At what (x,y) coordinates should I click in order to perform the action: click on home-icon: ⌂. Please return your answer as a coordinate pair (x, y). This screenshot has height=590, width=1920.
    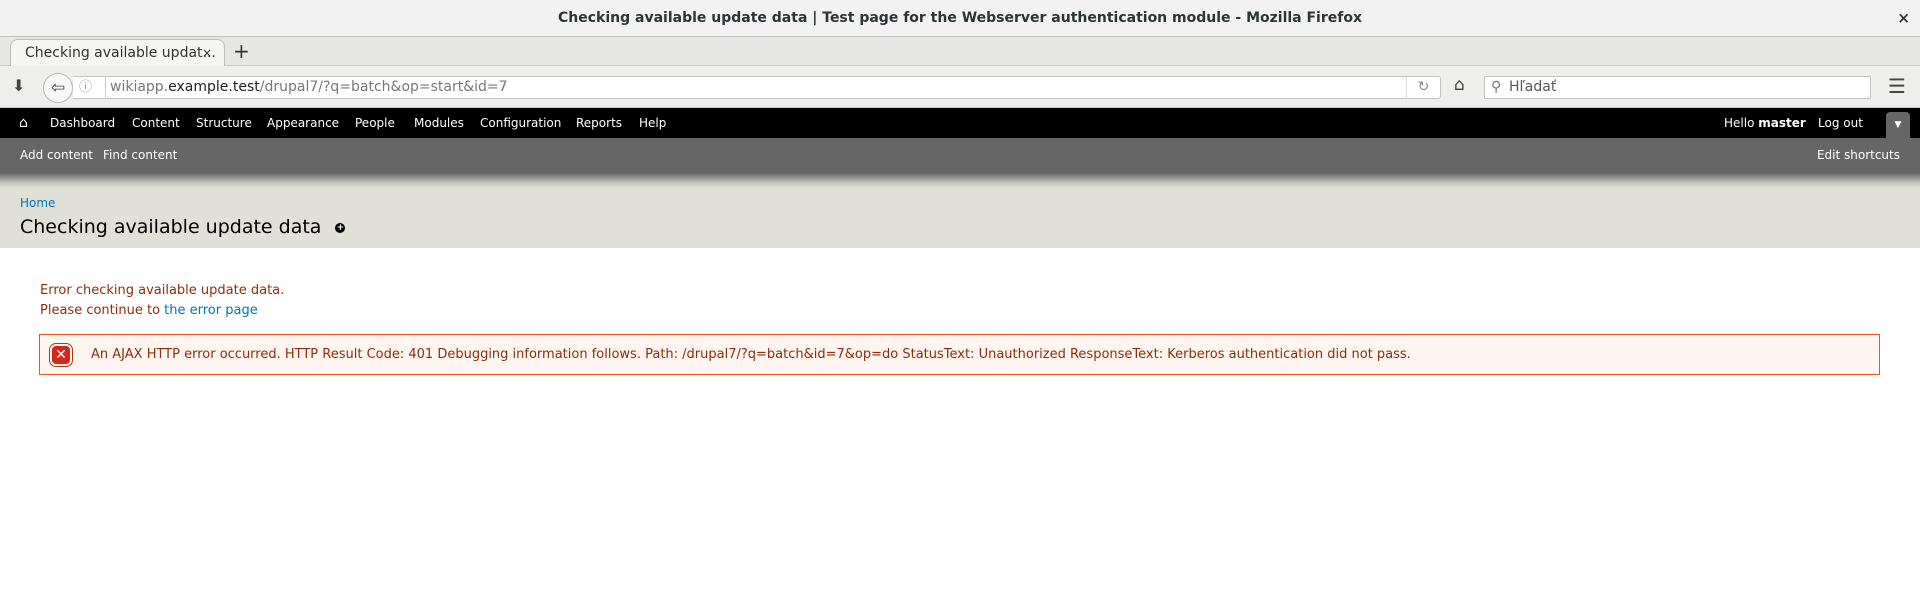
    Looking at the image, I should click on (1459, 85).